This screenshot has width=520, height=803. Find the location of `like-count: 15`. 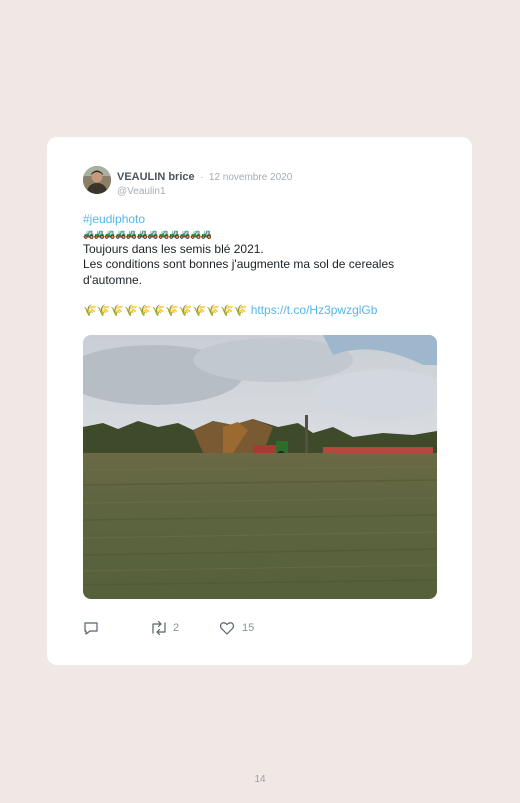

like-count: 15 is located at coordinates (248, 628).